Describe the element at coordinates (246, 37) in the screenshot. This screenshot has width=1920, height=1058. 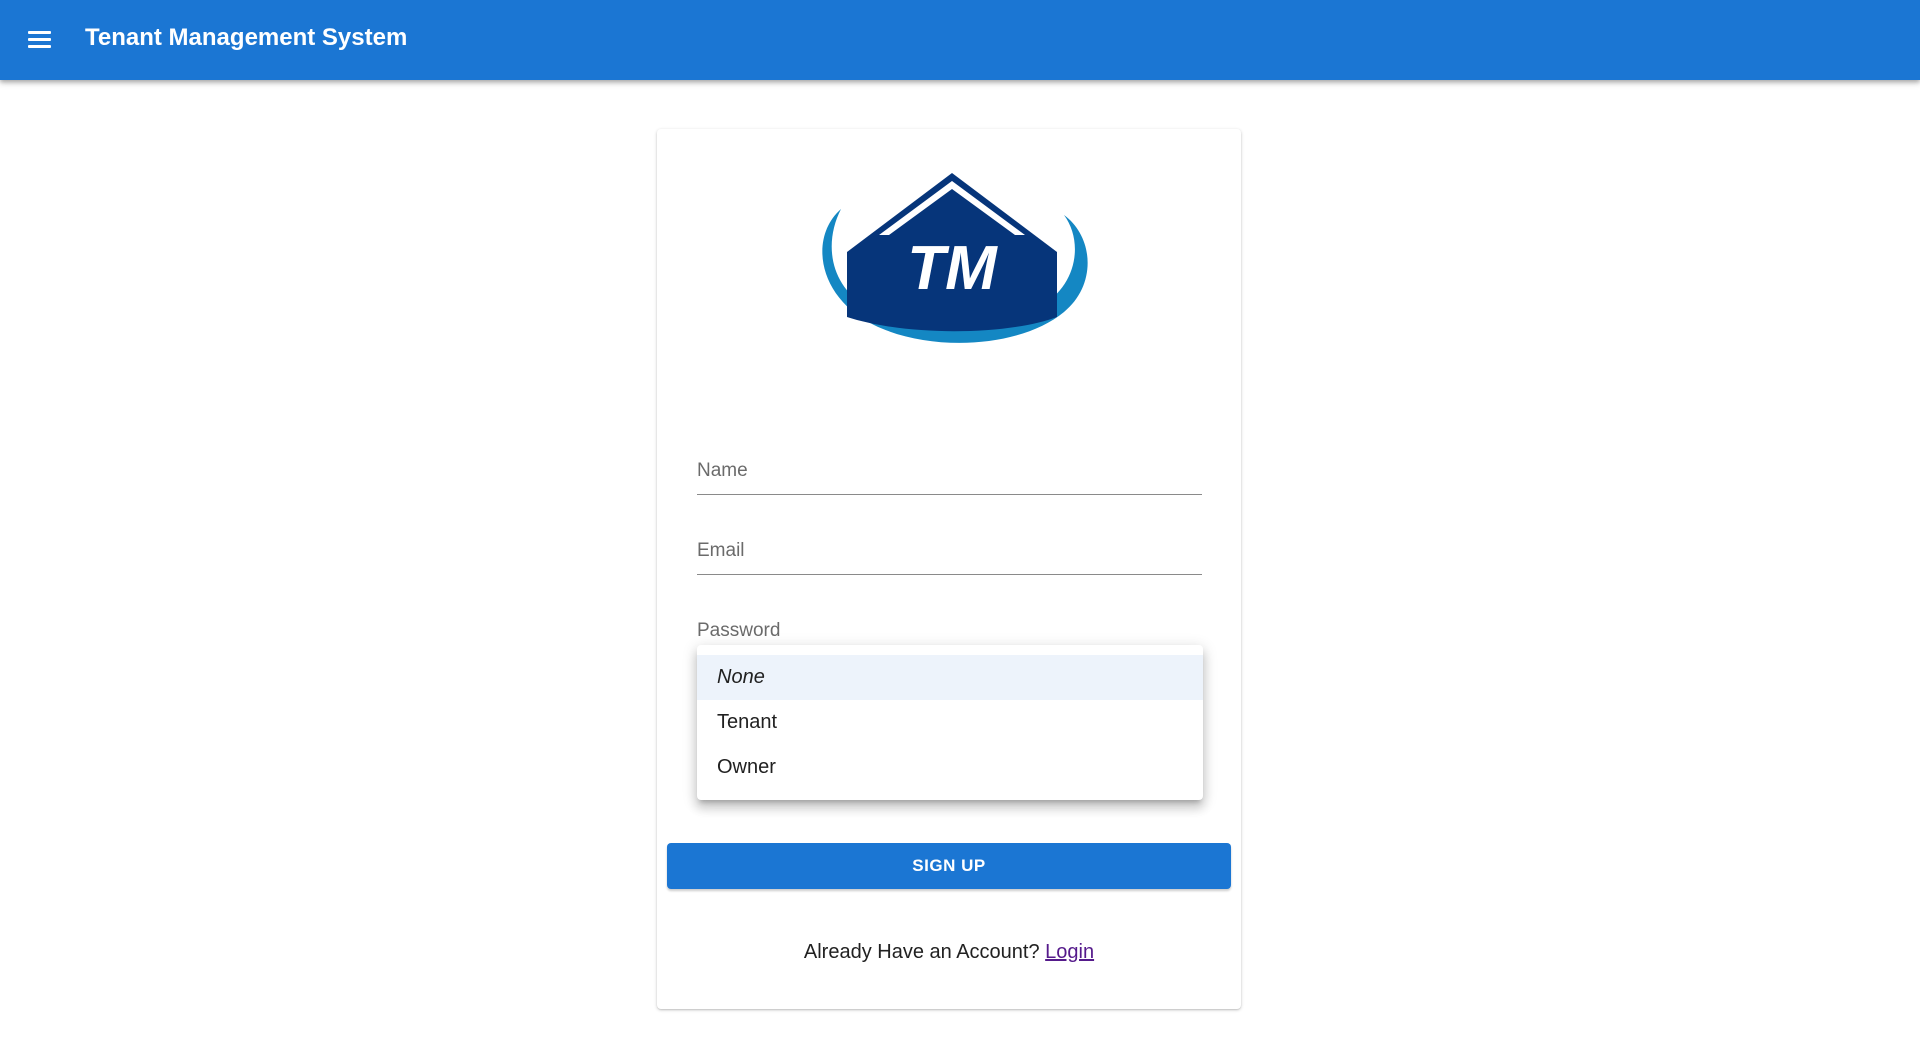
I see `app-title: Tenant Management System` at that location.